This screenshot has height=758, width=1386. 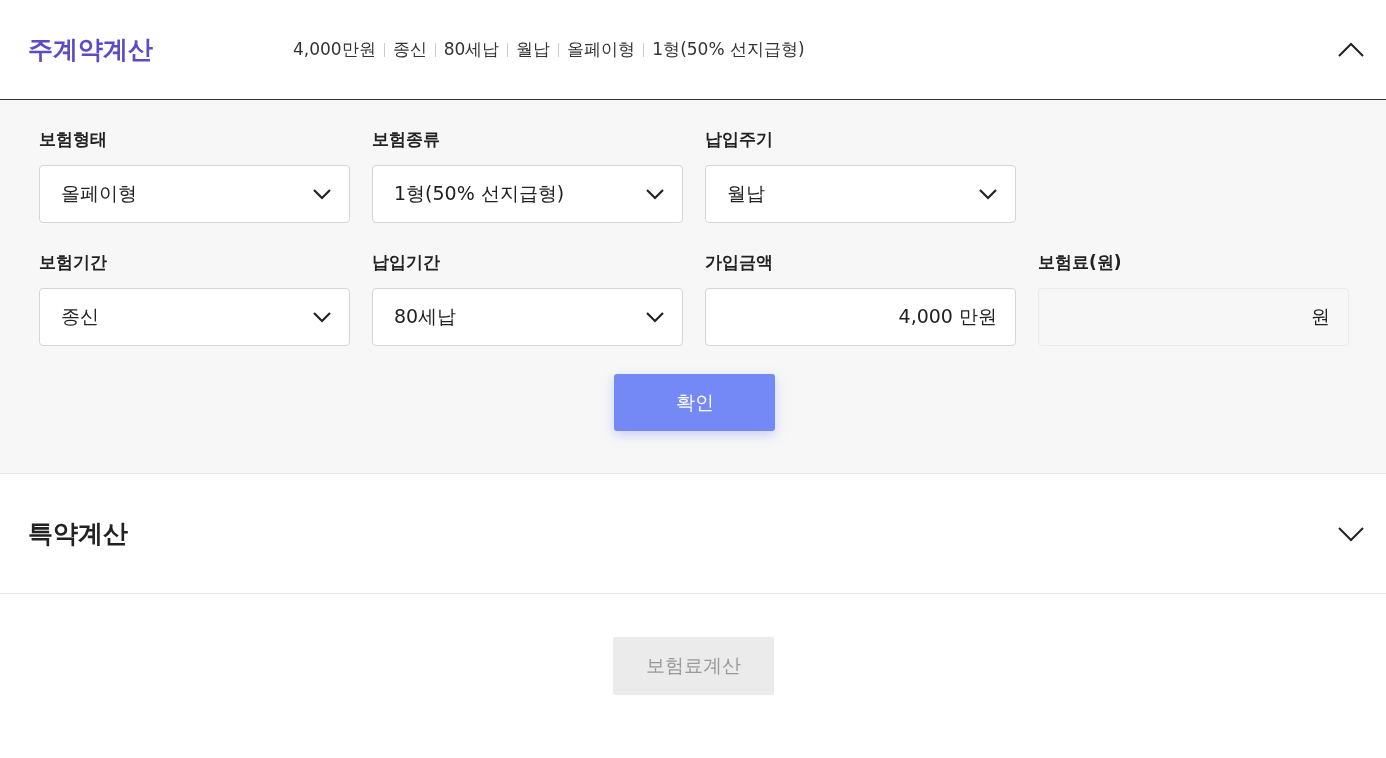 What do you see at coordinates (91, 50) in the screenshot?
I see `section-title: 주계약계산` at bounding box center [91, 50].